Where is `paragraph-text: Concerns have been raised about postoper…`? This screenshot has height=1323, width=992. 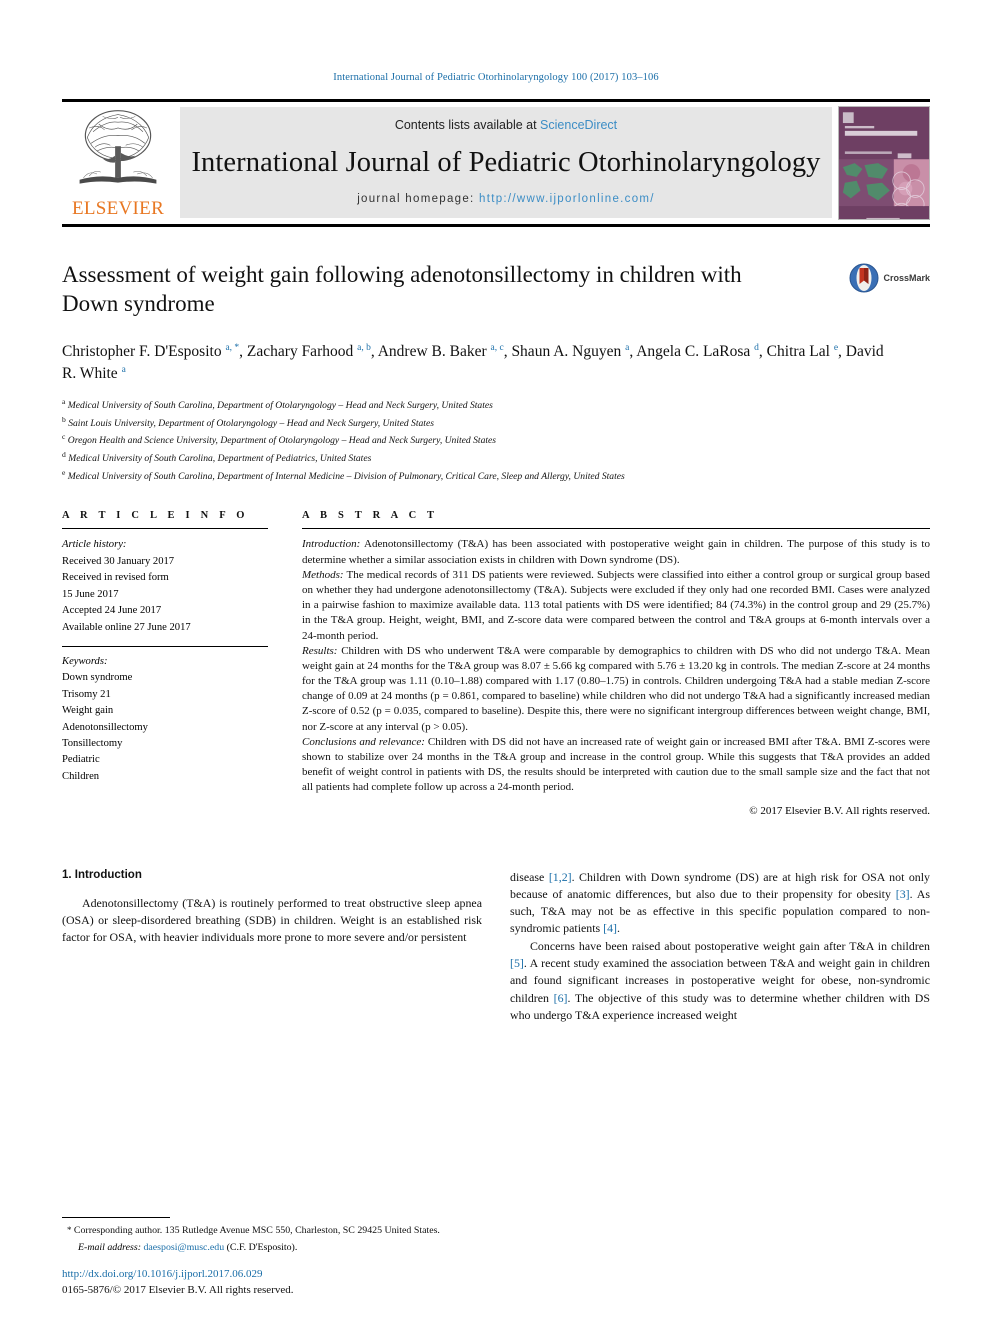
paragraph-text: Concerns have been raised about postoper… is located at coordinates (730, 946).